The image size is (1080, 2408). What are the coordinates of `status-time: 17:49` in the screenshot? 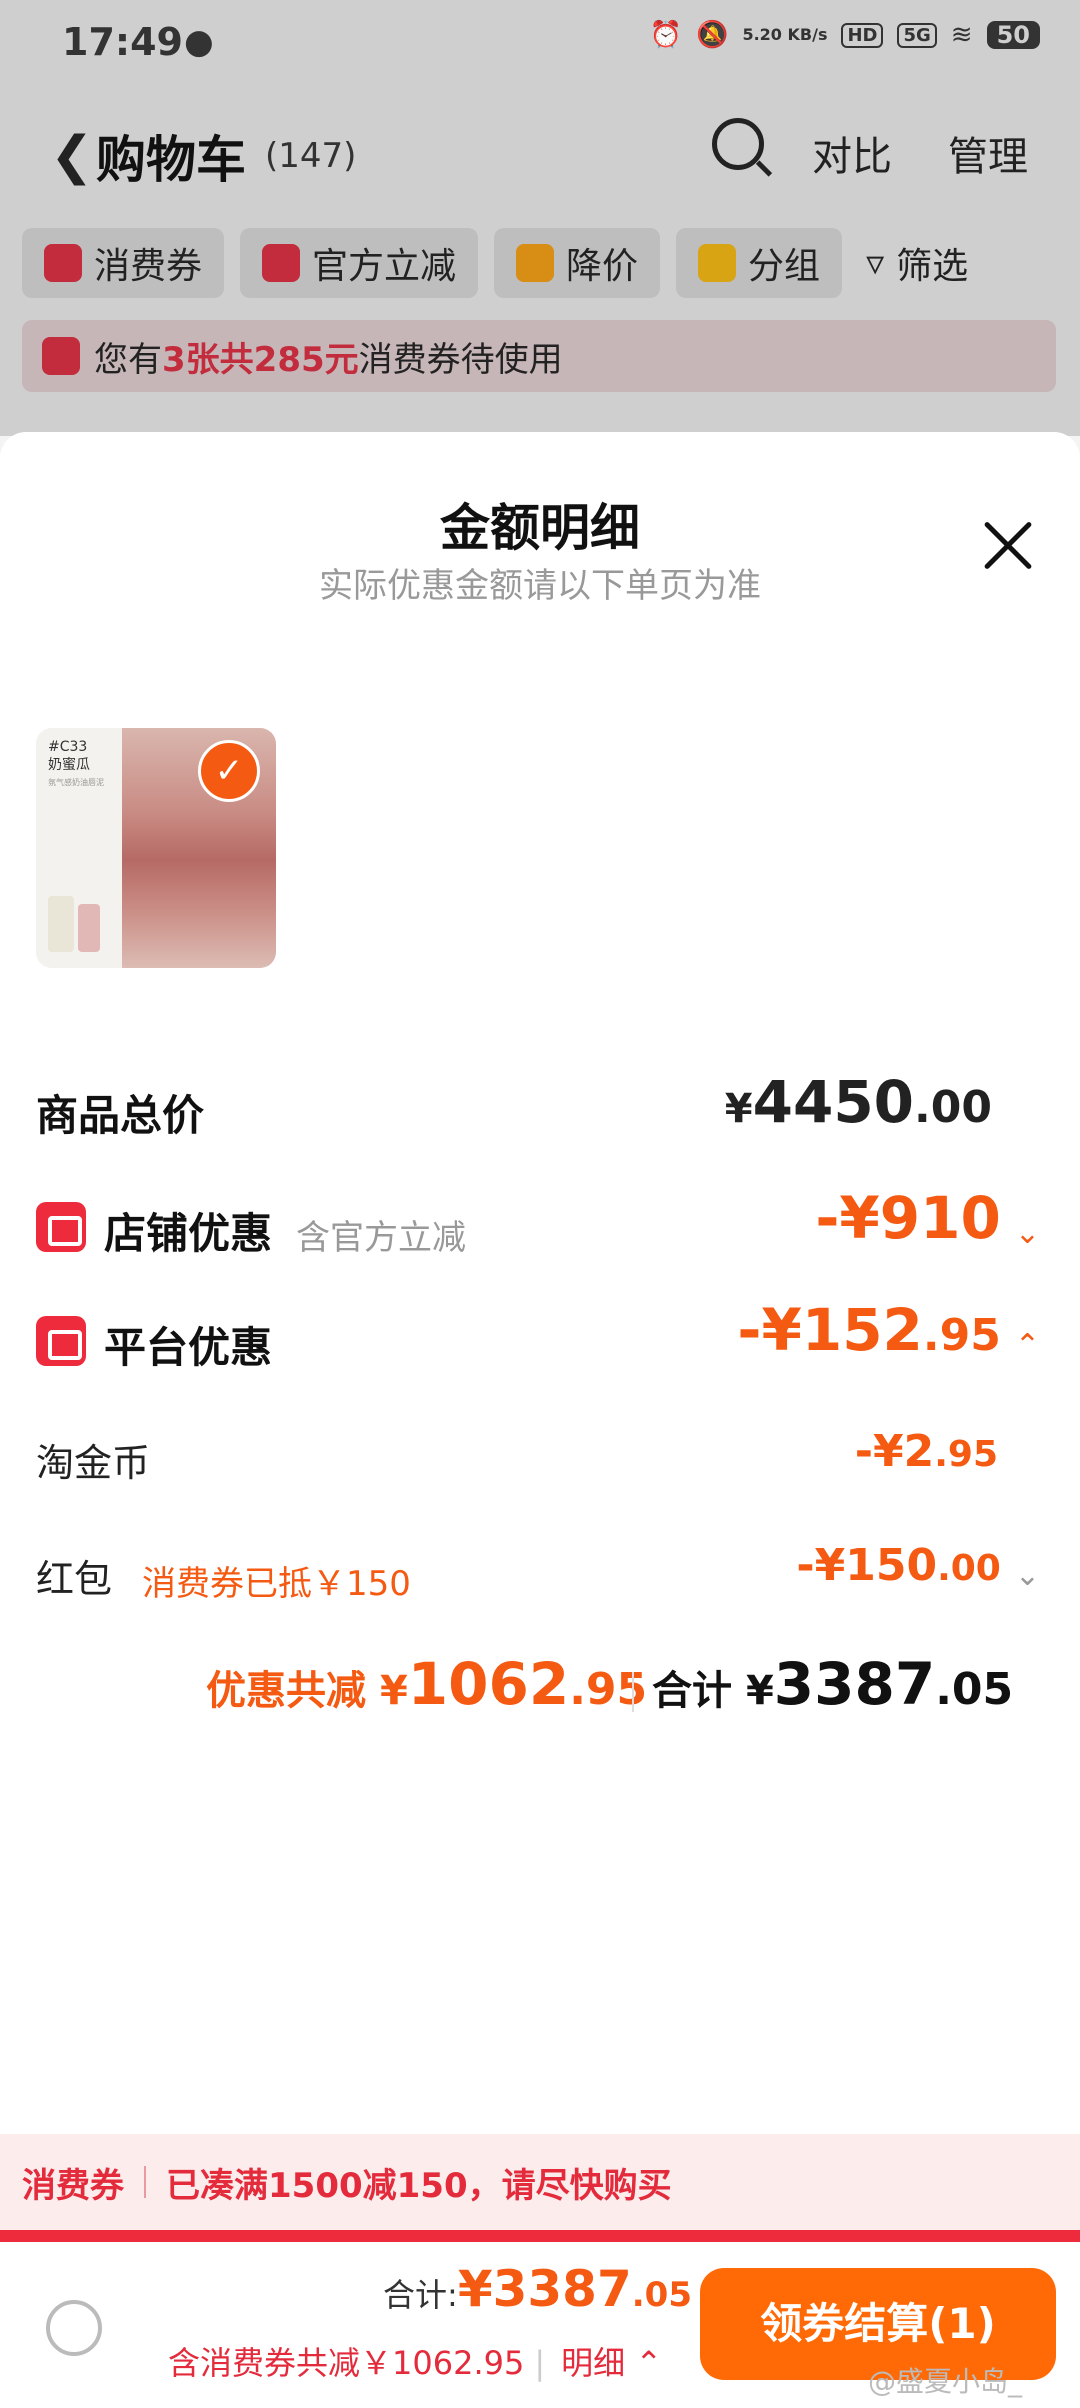 It's located at (122, 42).